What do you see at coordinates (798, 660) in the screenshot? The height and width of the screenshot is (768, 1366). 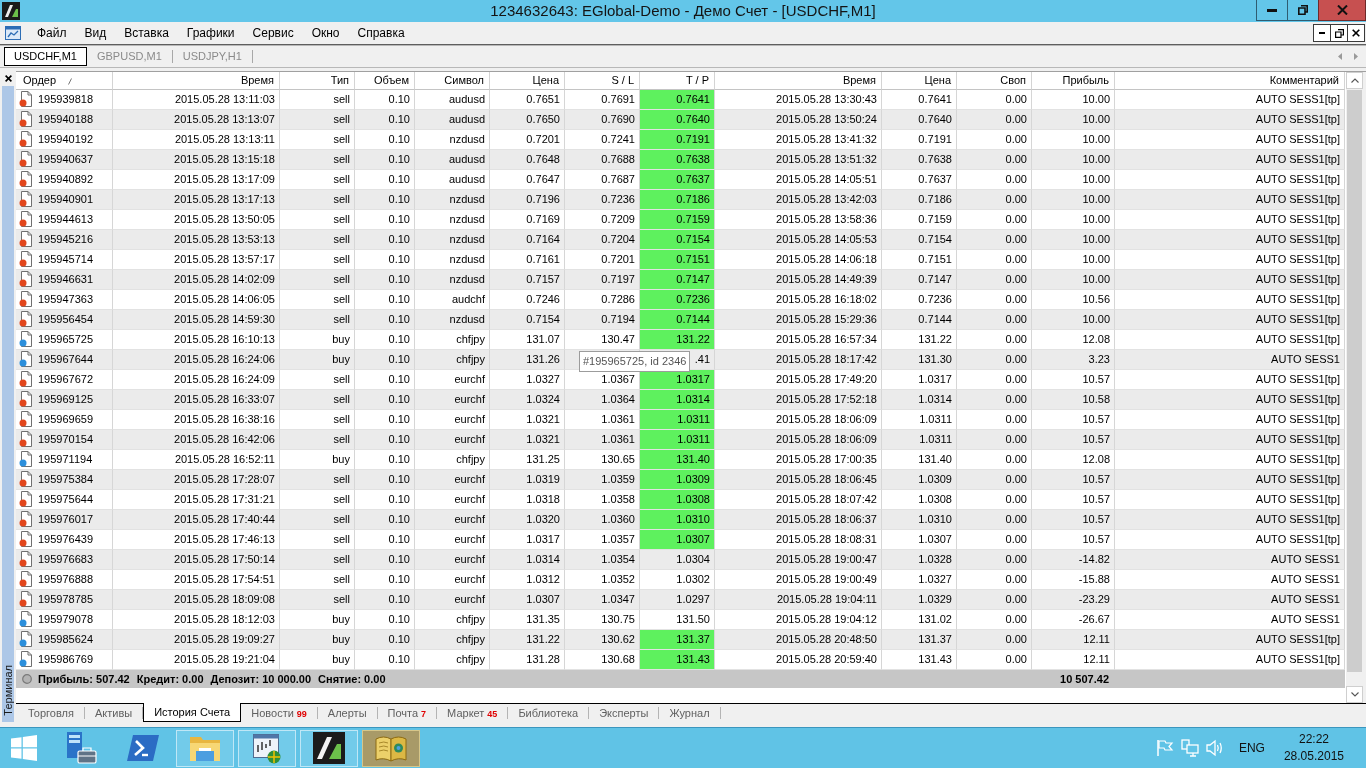 I see `table-cell: 2015.05.28 20:59:40` at bounding box center [798, 660].